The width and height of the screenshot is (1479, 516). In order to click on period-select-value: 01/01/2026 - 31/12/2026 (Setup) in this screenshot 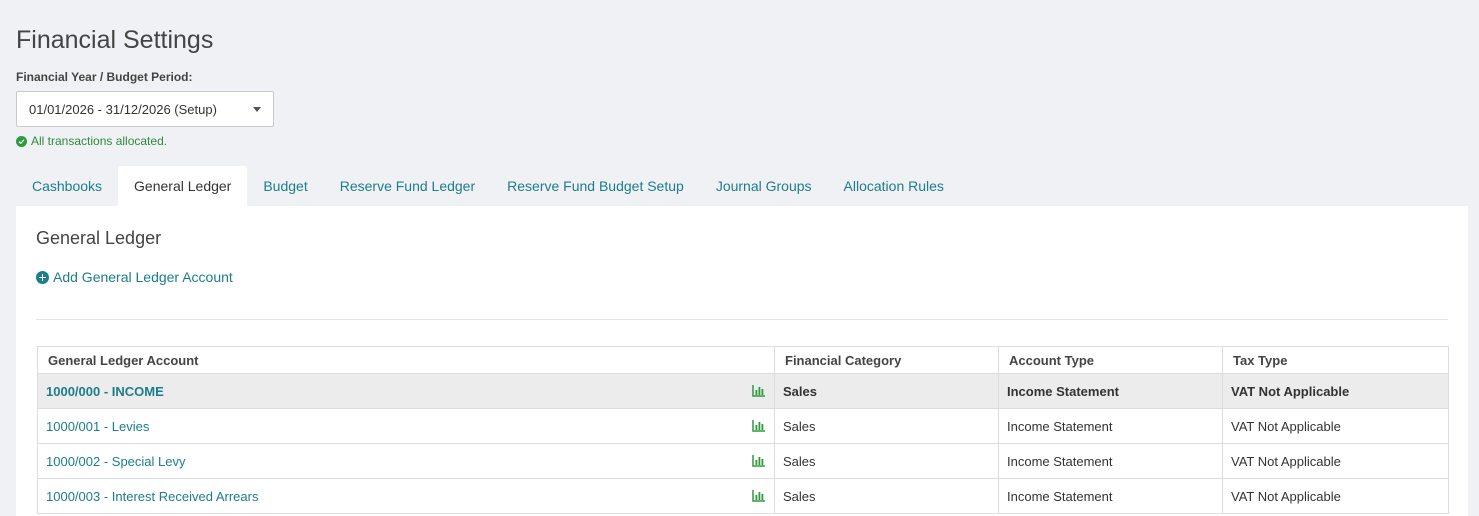, I will do `click(123, 109)`.